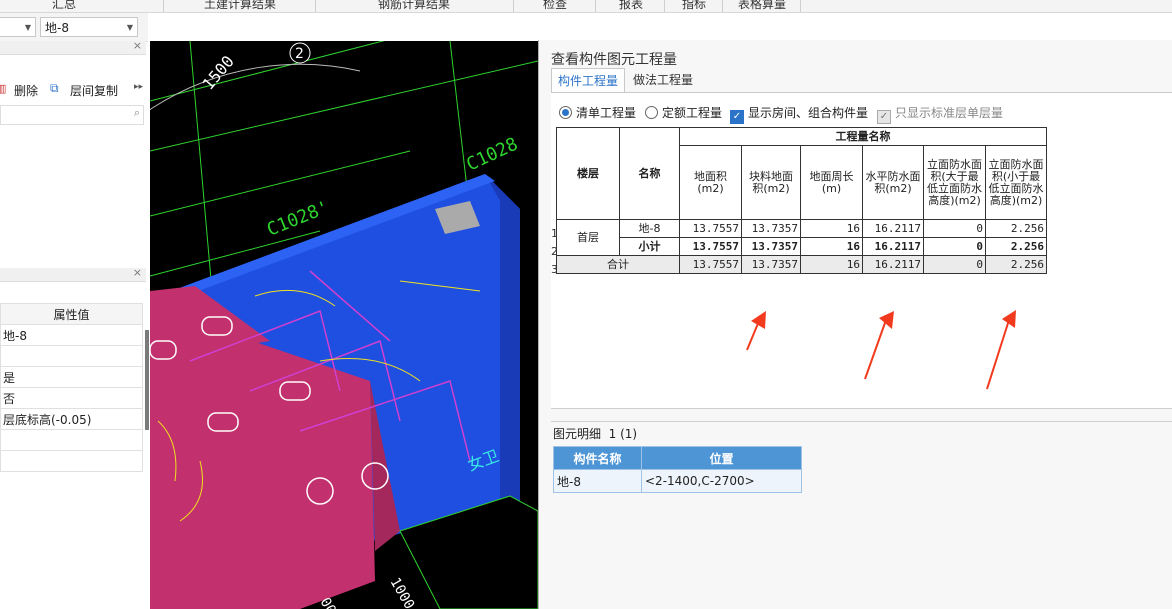  Describe the element at coordinates (586, 6) in the screenshot. I see `top-menu-bar: 汇总 土建计算结果 钢筋计算结果 检查 报表 指标 表格算量` at that location.